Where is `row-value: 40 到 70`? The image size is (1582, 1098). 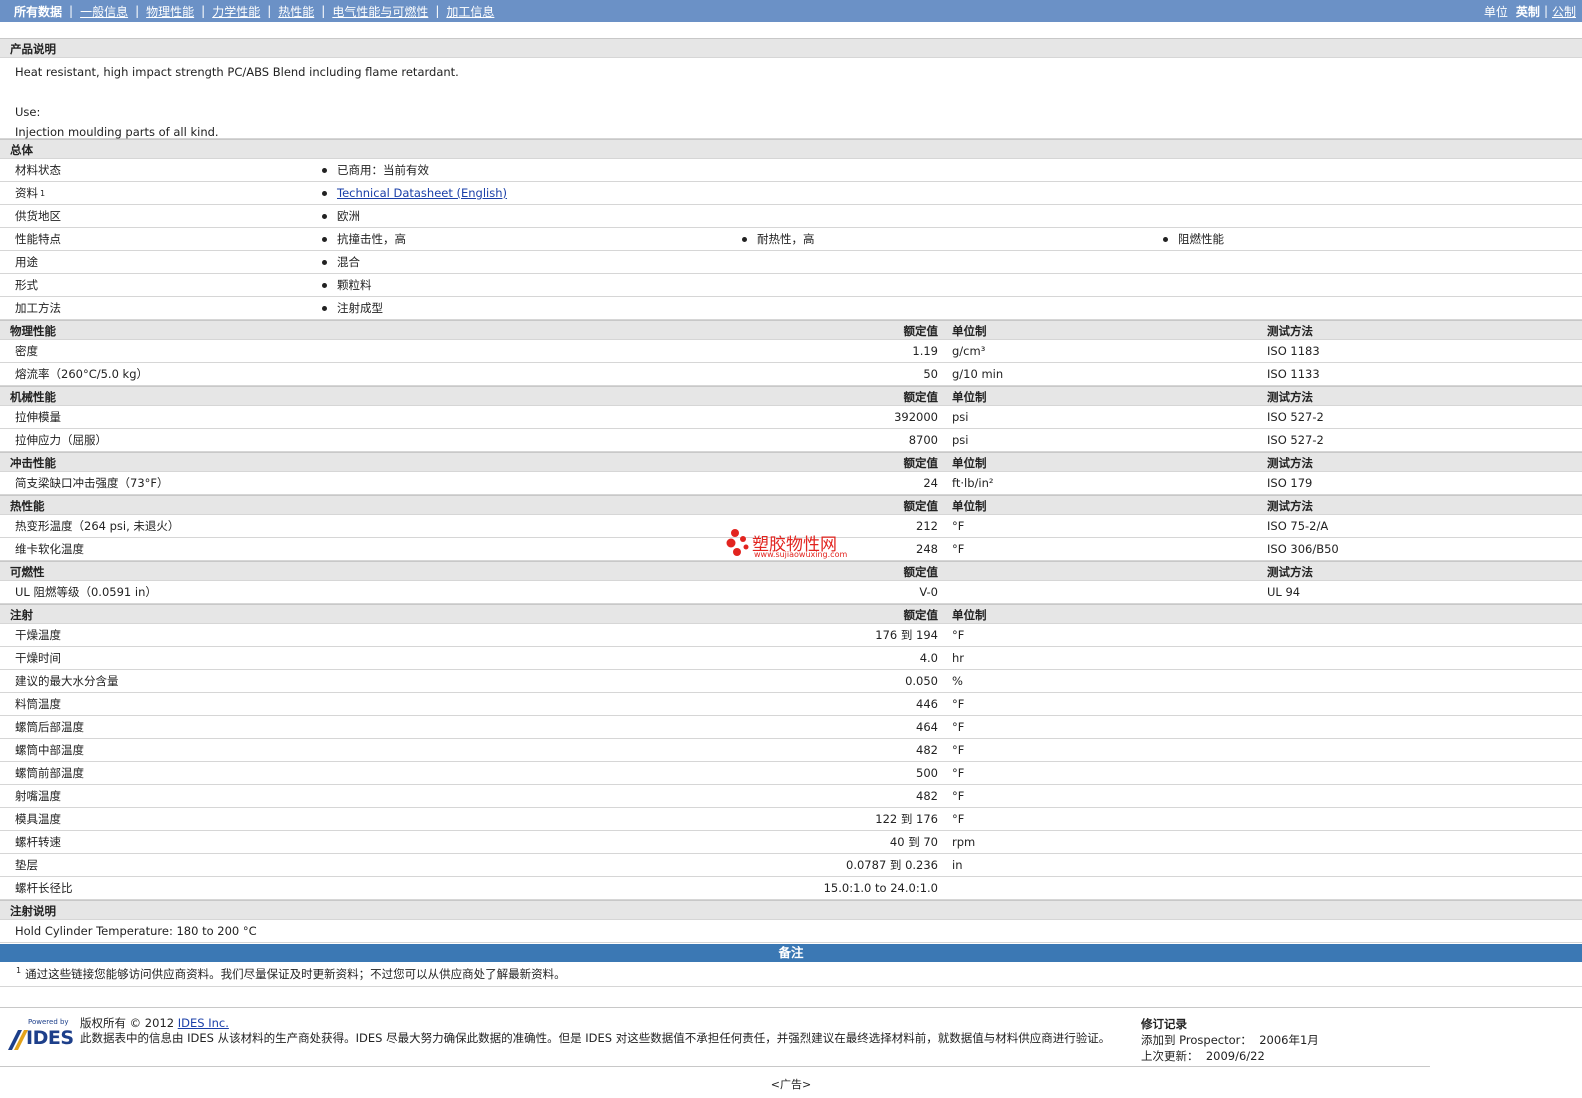 row-value: 40 到 70 is located at coordinates (913, 842).